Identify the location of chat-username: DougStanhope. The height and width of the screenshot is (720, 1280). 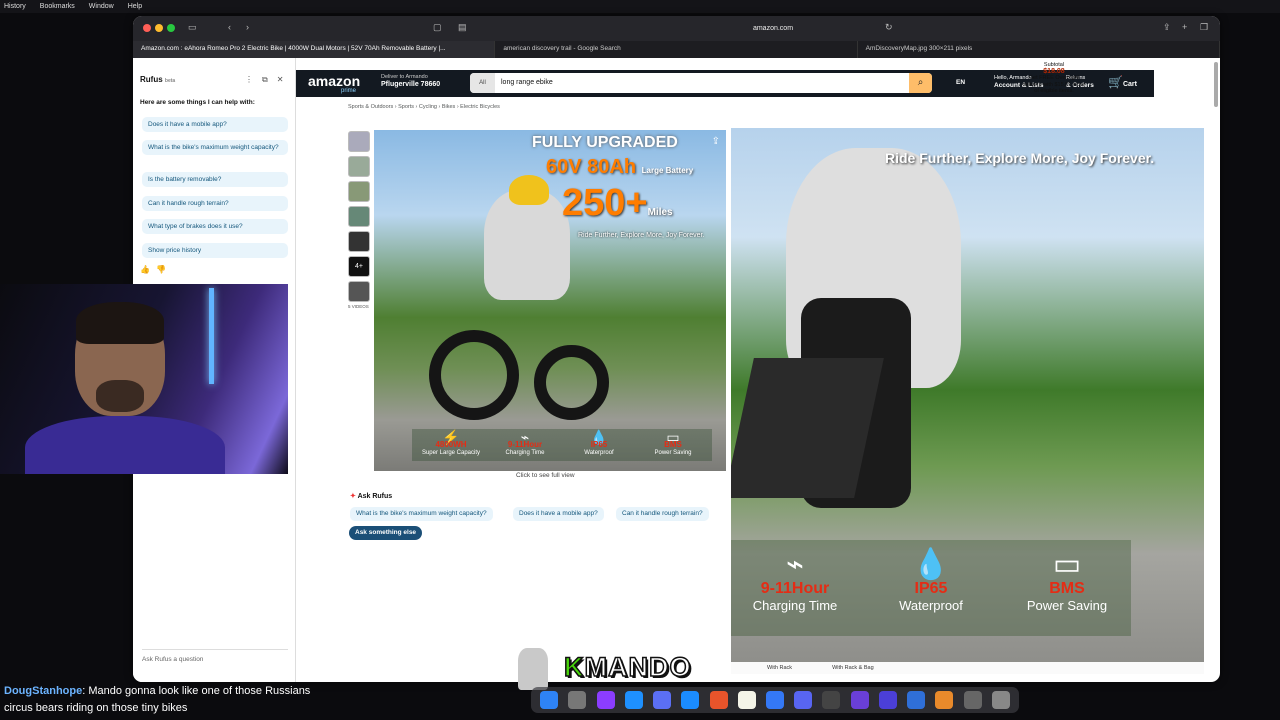
(43, 691).